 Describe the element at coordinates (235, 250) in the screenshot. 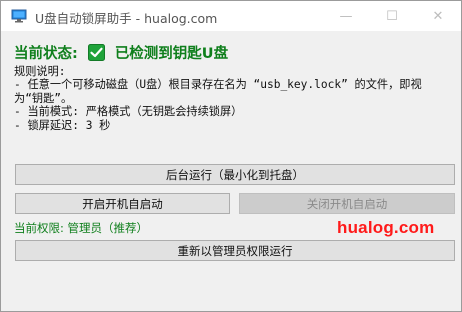

I see `restart-as-admin-button: 重新以管理员权限运行` at that location.